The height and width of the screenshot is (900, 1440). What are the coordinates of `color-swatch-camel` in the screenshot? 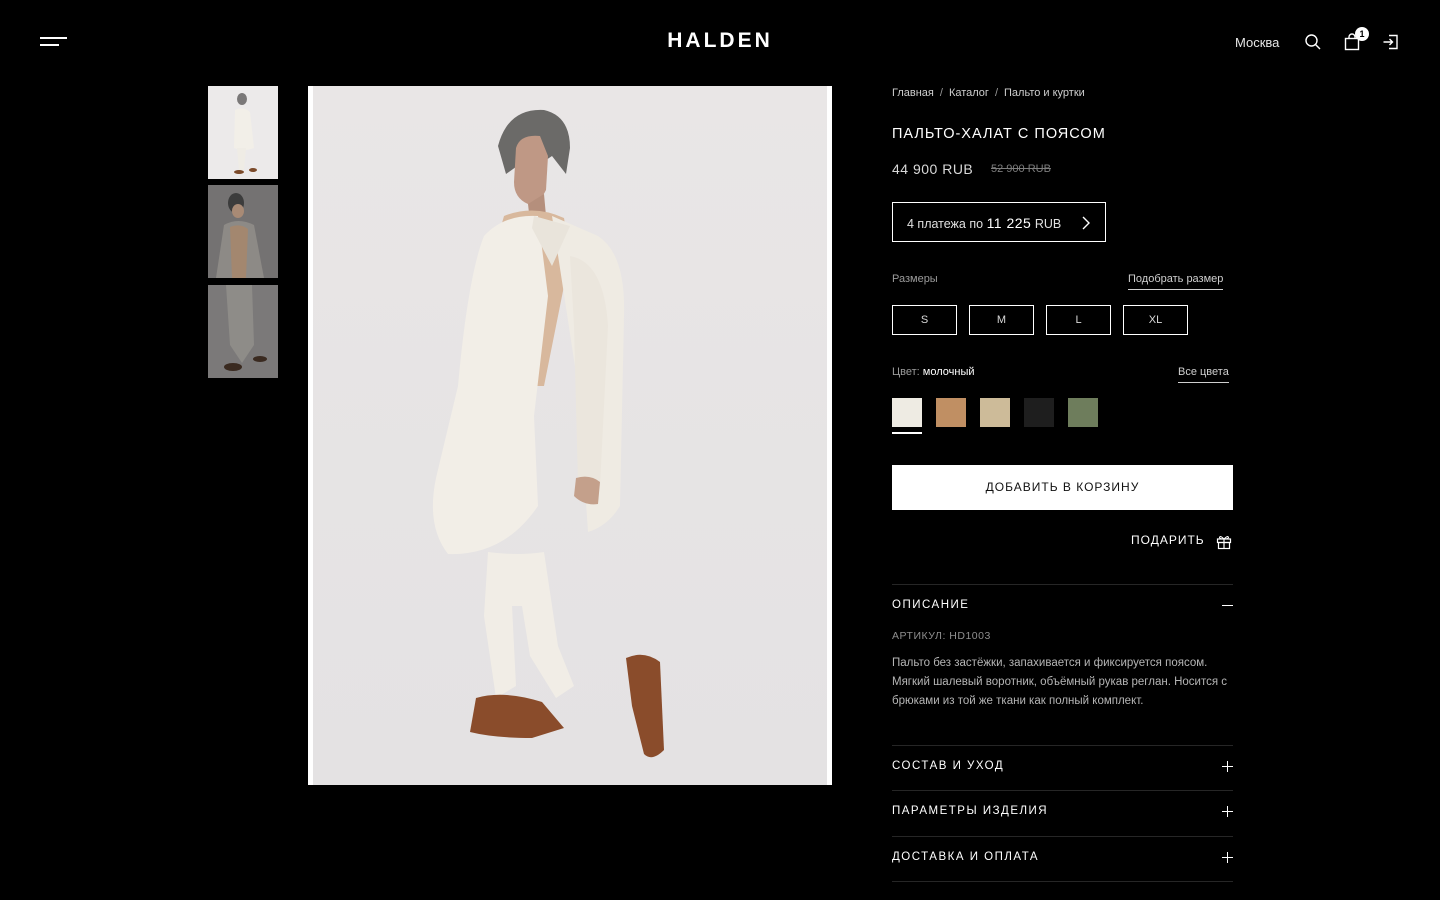 It's located at (951, 412).